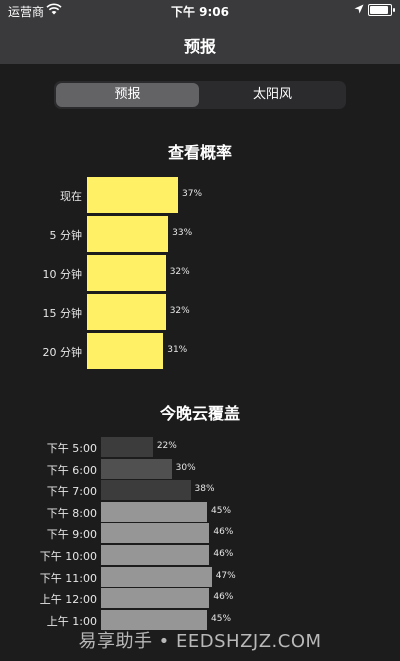 The height and width of the screenshot is (661, 400). Describe the element at coordinates (200, 641) in the screenshot. I see `watermark: 易享助手 • EEDSHZJZ.COM` at that location.